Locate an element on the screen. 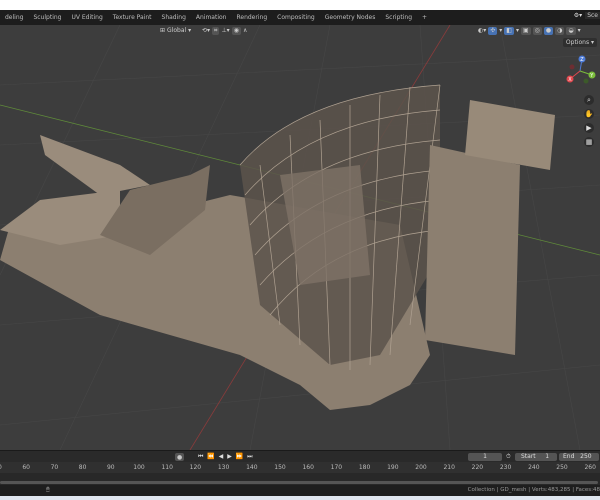 The image size is (600, 500). solid-shading: ● is located at coordinates (548, 30).